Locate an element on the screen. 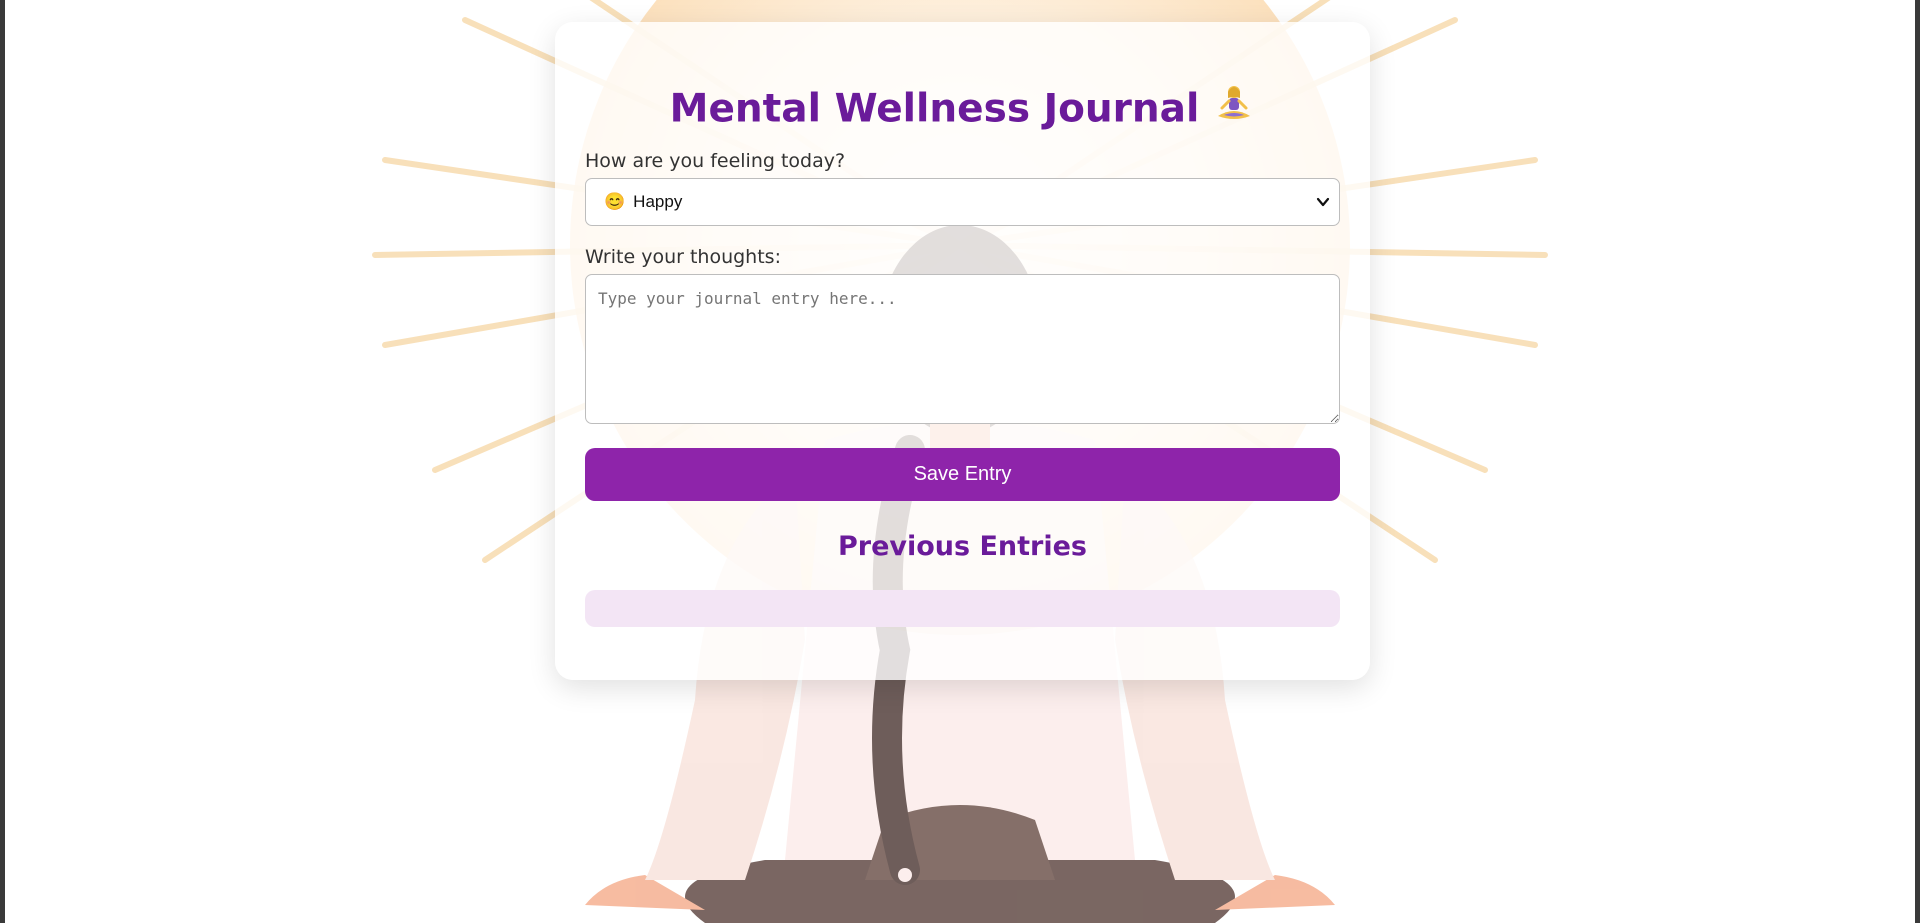 This screenshot has width=1920, height=923. mood-select: 😊 Happy is located at coordinates (962, 202).